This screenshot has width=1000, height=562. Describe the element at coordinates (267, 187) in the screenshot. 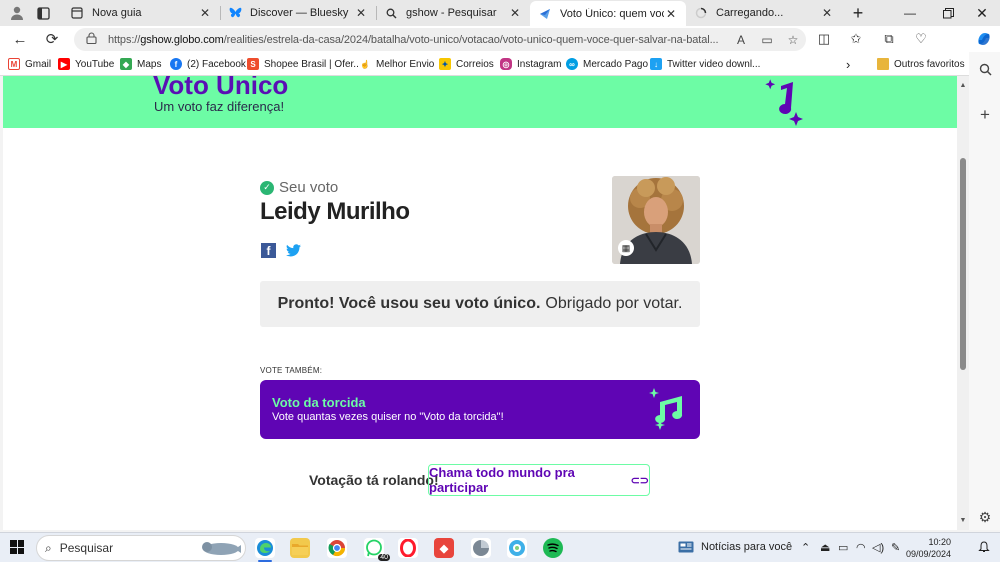

I see `check-icon: ✓` at that location.